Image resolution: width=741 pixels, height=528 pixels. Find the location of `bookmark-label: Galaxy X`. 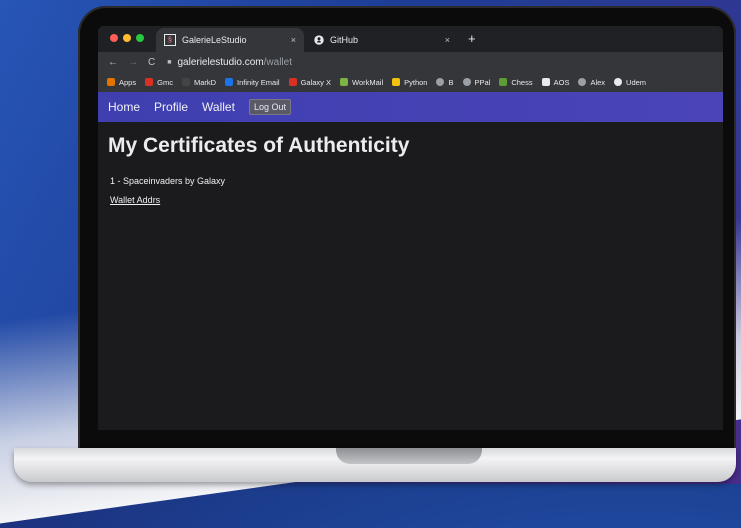

bookmark-label: Galaxy X is located at coordinates (315, 82).